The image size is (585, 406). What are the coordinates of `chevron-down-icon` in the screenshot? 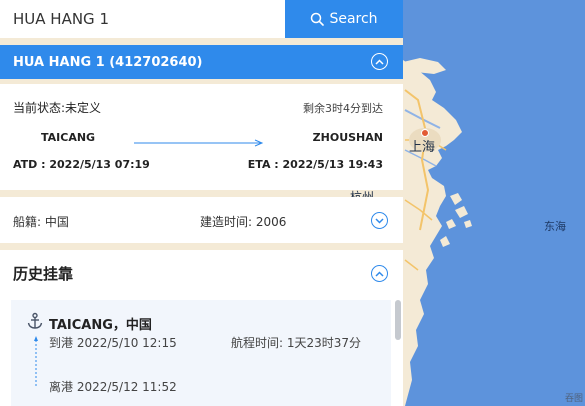 It's located at (379, 220).